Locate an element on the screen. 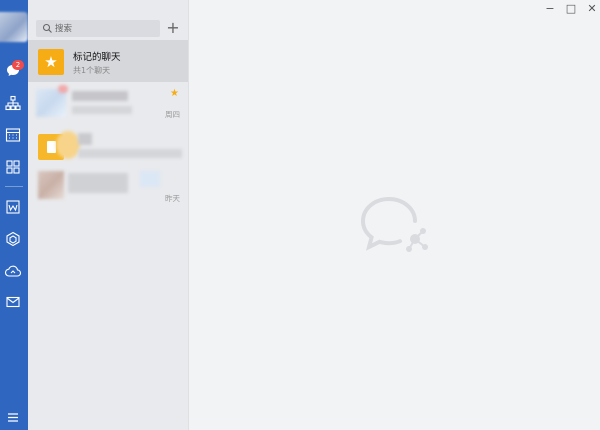  cloud-drive-icon is located at coordinates (13, 271).